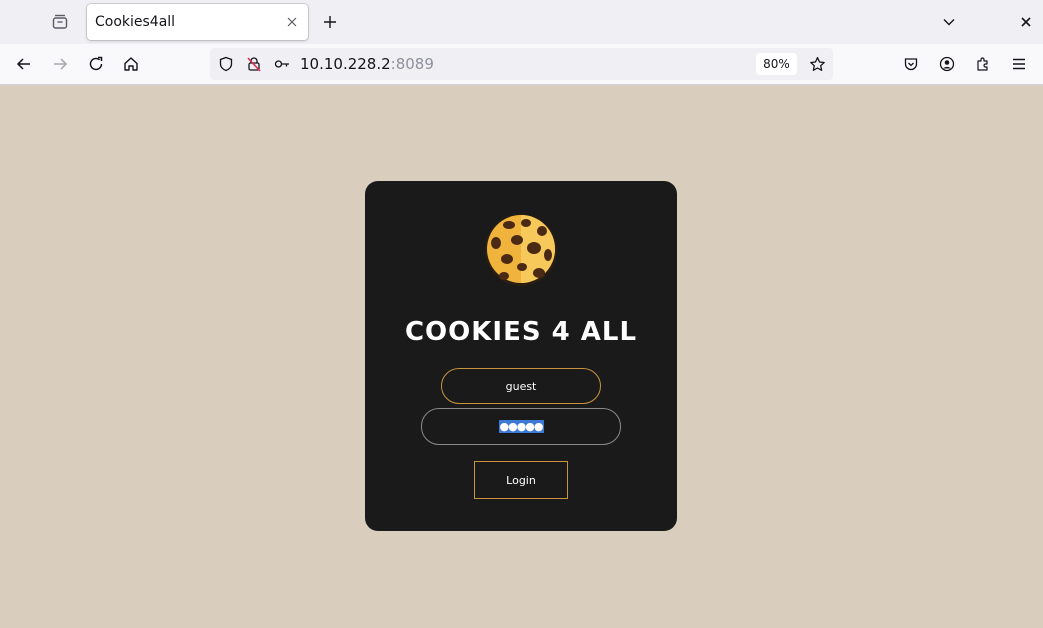 The width and height of the screenshot is (1043, 628). I want to click on active-tab: Cookies4all, so click(197, 22).